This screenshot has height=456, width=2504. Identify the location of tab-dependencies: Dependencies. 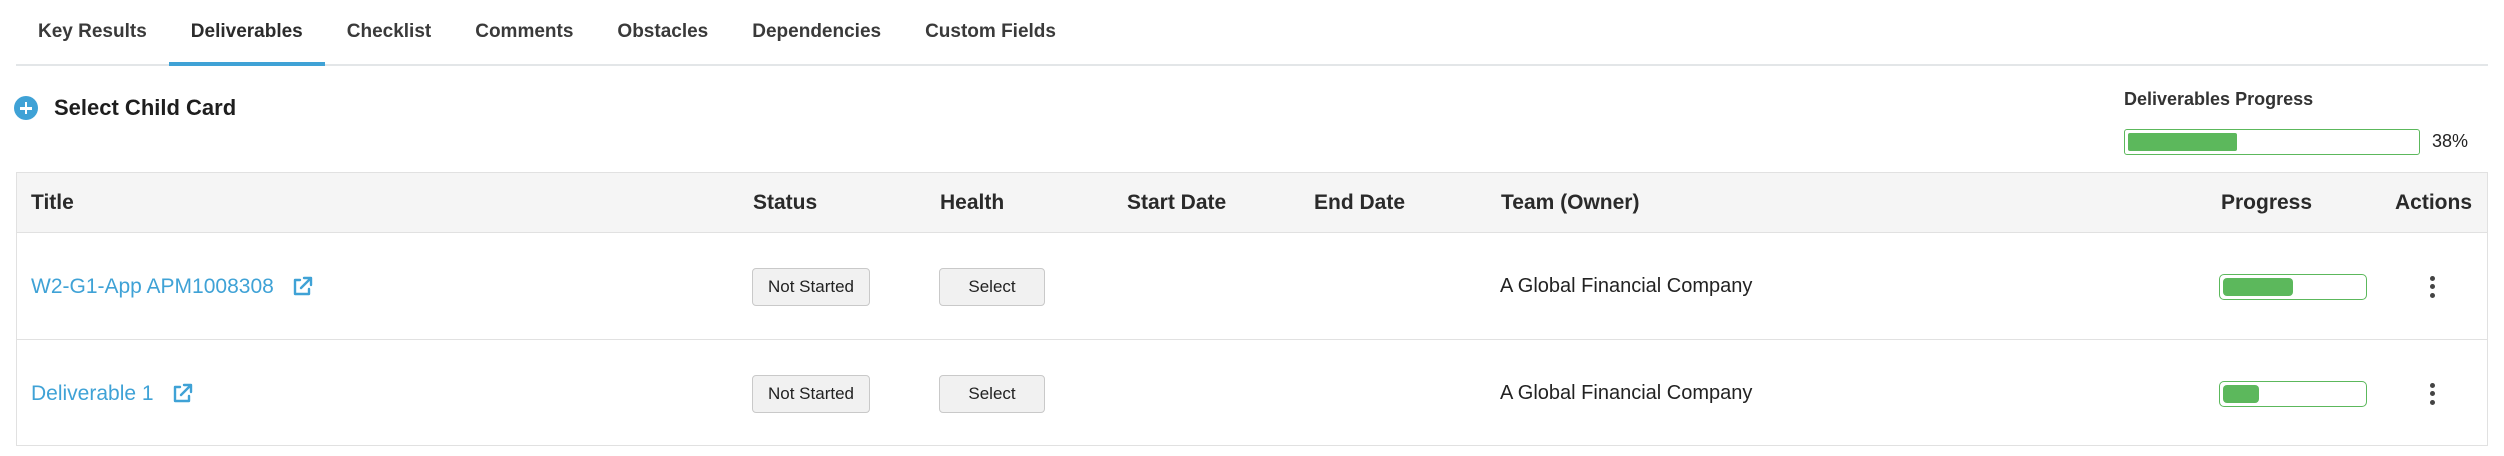
(816, 32).